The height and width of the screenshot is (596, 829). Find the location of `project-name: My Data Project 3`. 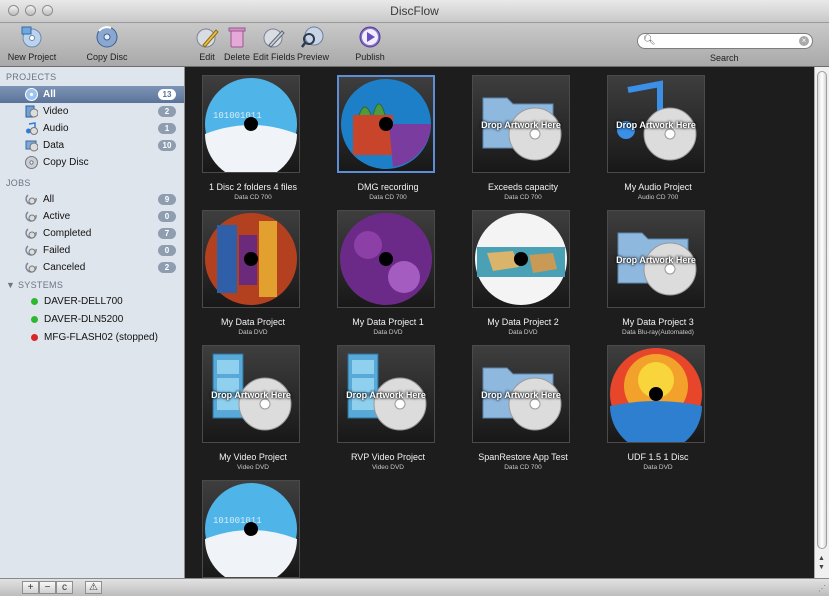

project-name: My Data Project 3 is located at coordinates (658, 322).